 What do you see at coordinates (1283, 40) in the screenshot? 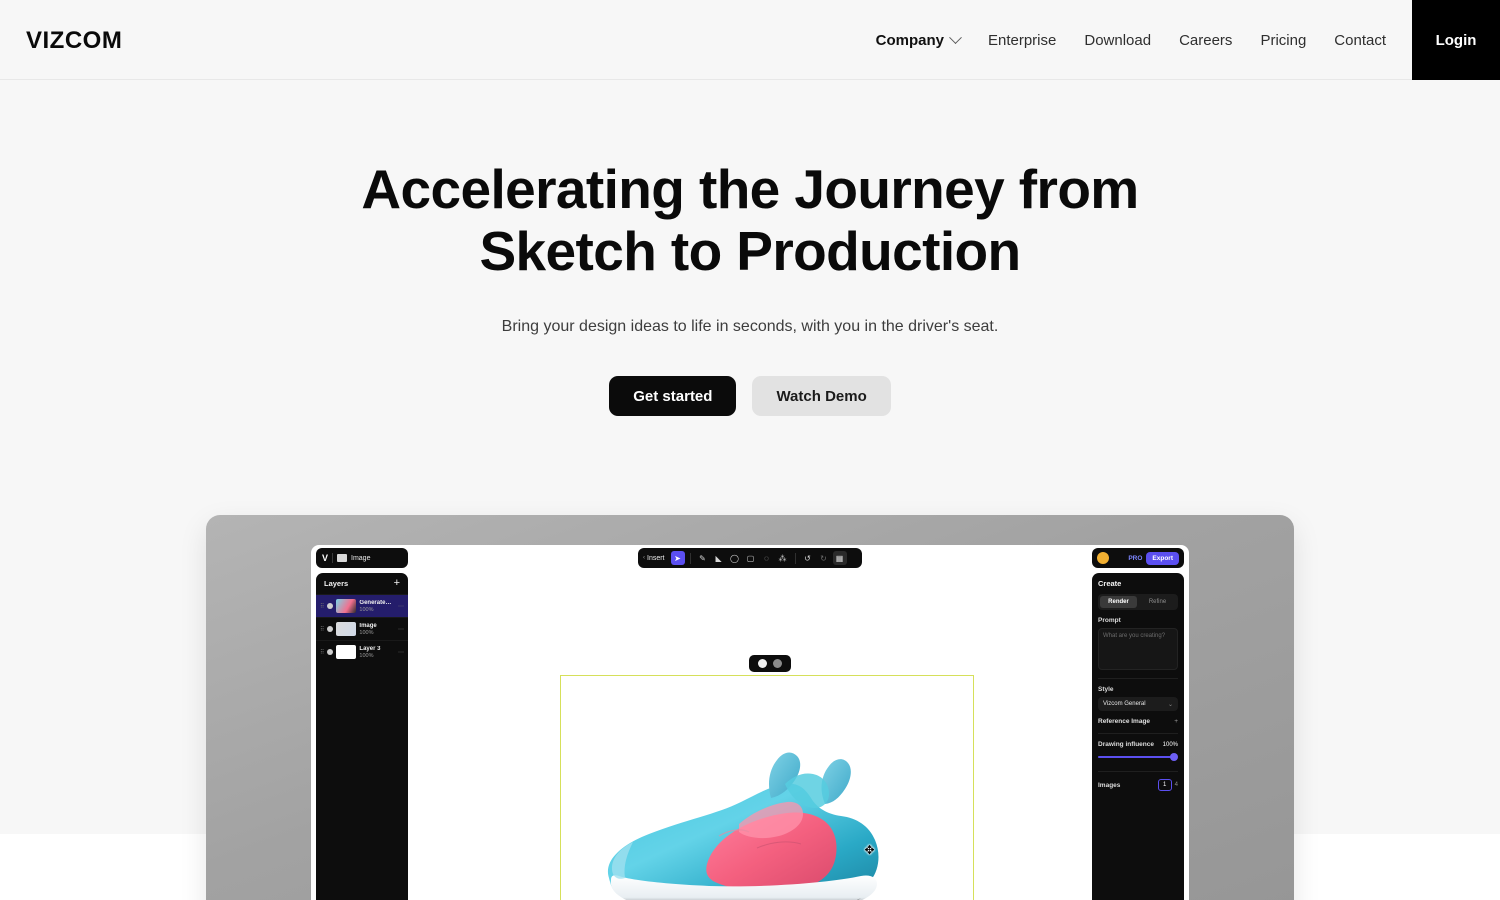
I see `nav-item-pricing: Pricing` at bounding box center [1283, 40].